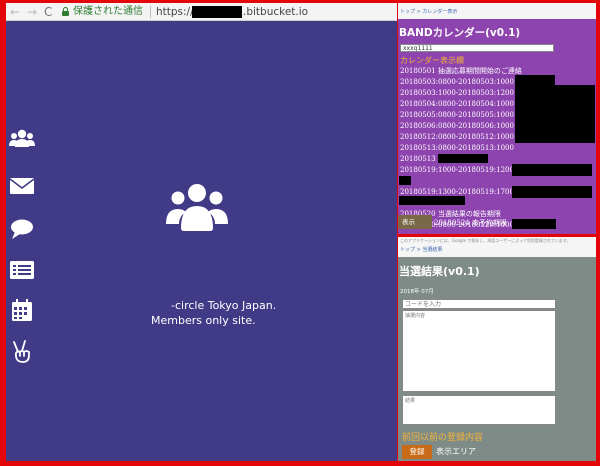 This screenshot has width=600, height=466. Describe the element at coordinates (417, 292) in the screenshot. I see `date-label: 2018年 07月` at that location.